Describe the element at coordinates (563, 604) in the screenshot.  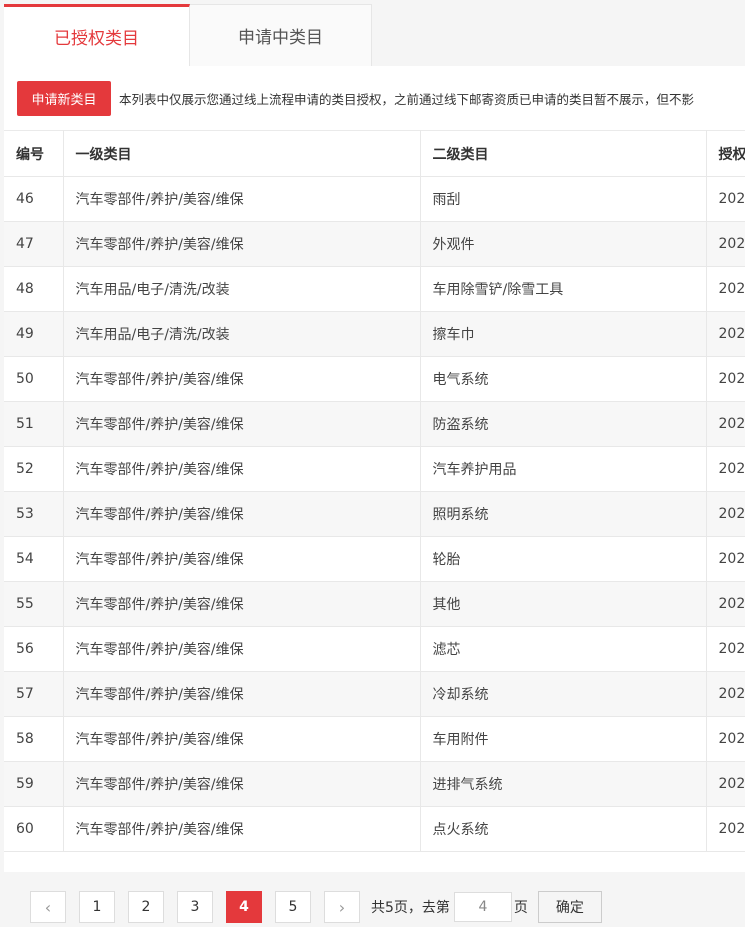
I see `cell-secondary-category: 其他` at that location.